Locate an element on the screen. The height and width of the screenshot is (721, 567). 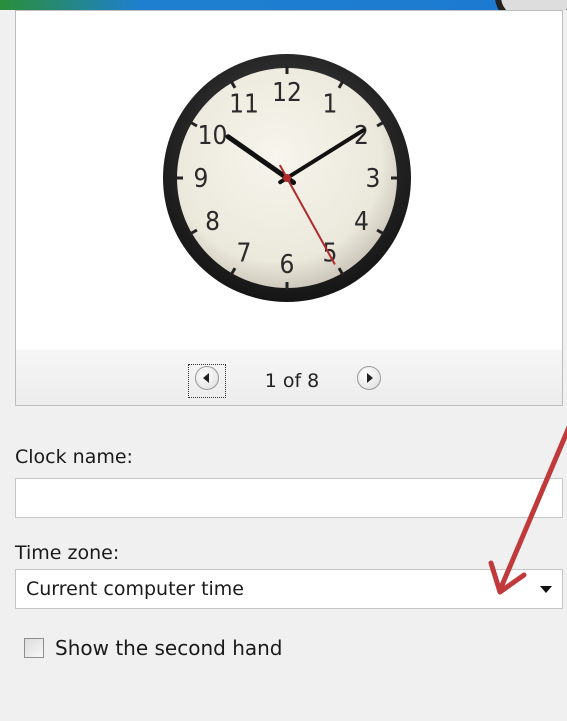
previous-clock-button is located at coordinates (207, 378).